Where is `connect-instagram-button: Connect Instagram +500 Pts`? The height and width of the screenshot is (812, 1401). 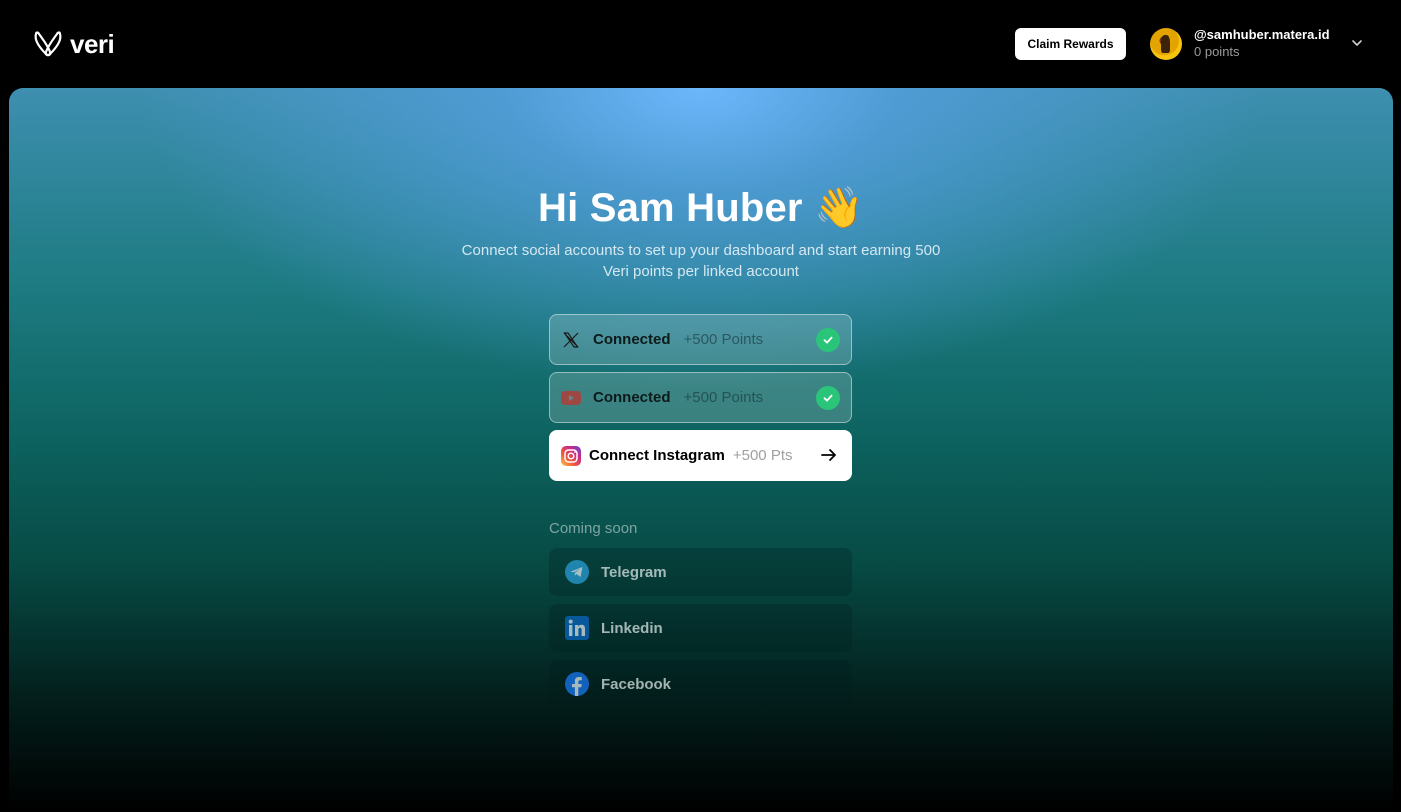 connect-instagram-button: Connect Instagram +500 Pts is located at coordinates (700, 455).